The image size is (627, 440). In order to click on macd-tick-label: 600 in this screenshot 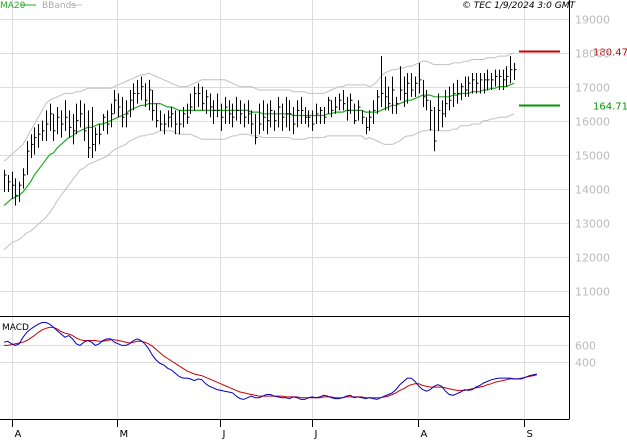, I will do `click(585, 346)`.